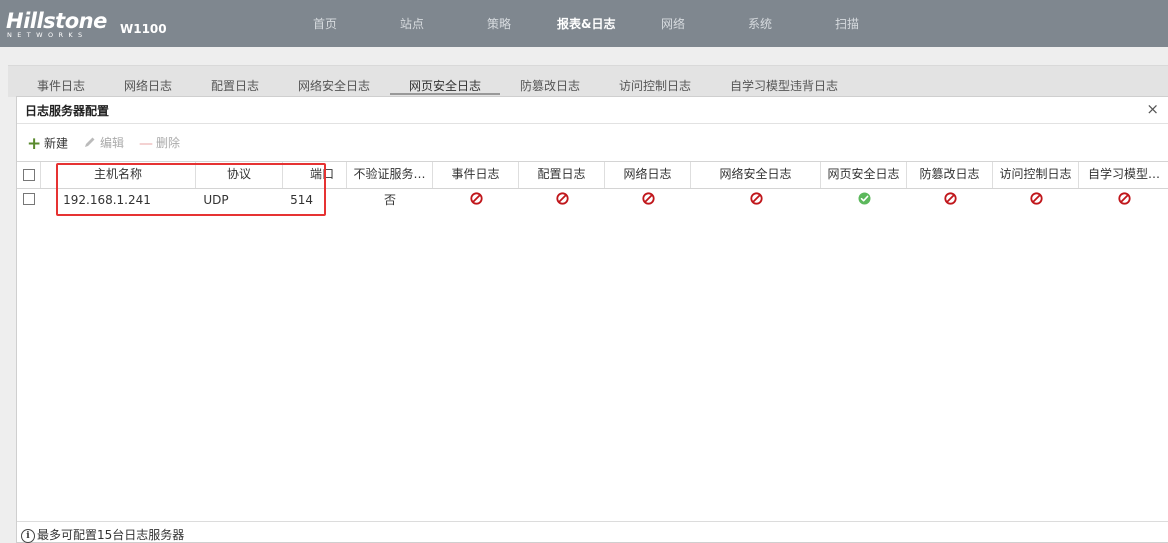 The width and height of the screenshot is (1168, 543). Describe the element at coordinates (760, 23) in the screenshot. I see `nav-system: 系统` at that location.